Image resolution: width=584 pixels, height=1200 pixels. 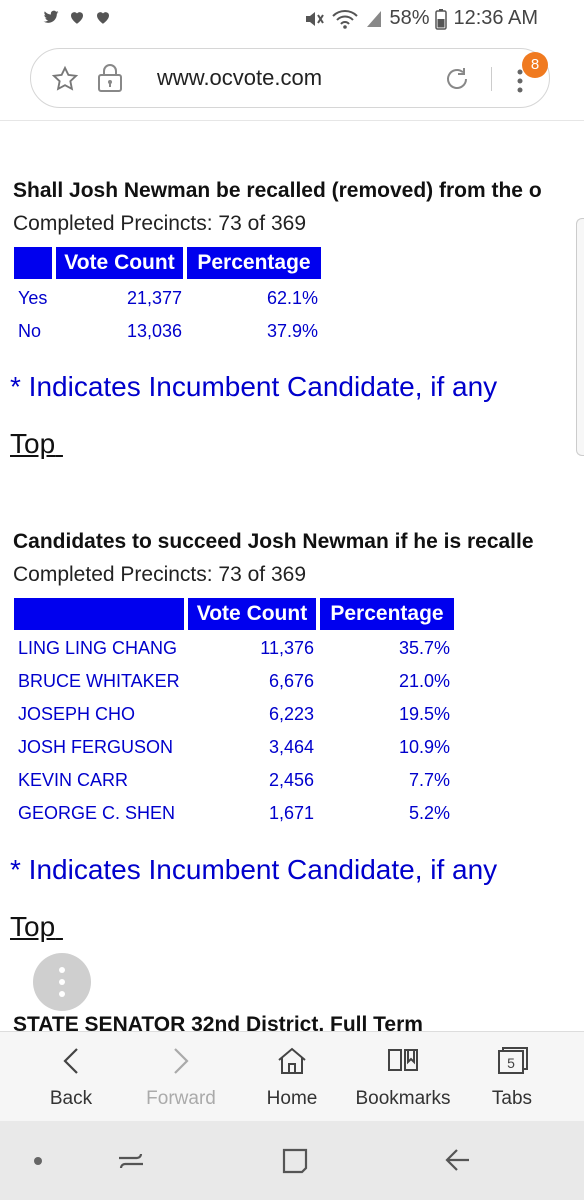 I want to click on bookmarks-icon, so click(x=403, y=1060).